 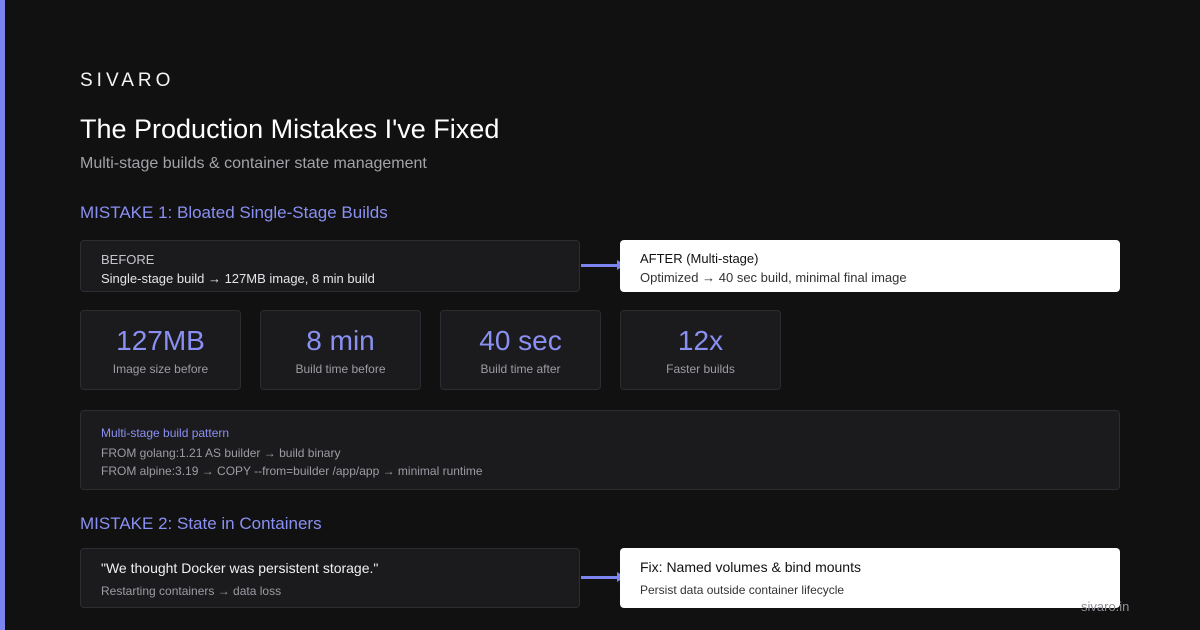 I want to click on stat-value: 127MB, so click(x=160, y=340).